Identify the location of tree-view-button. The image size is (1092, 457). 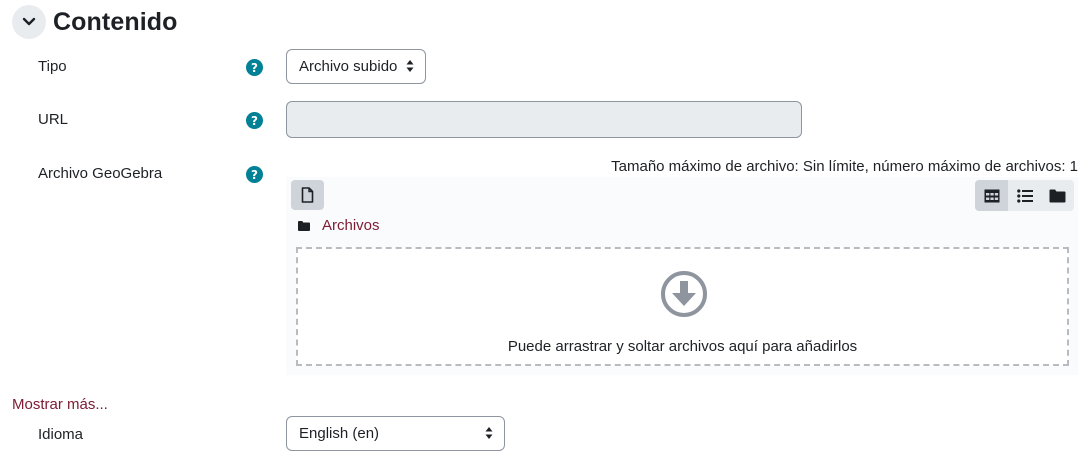
(1057, 195).